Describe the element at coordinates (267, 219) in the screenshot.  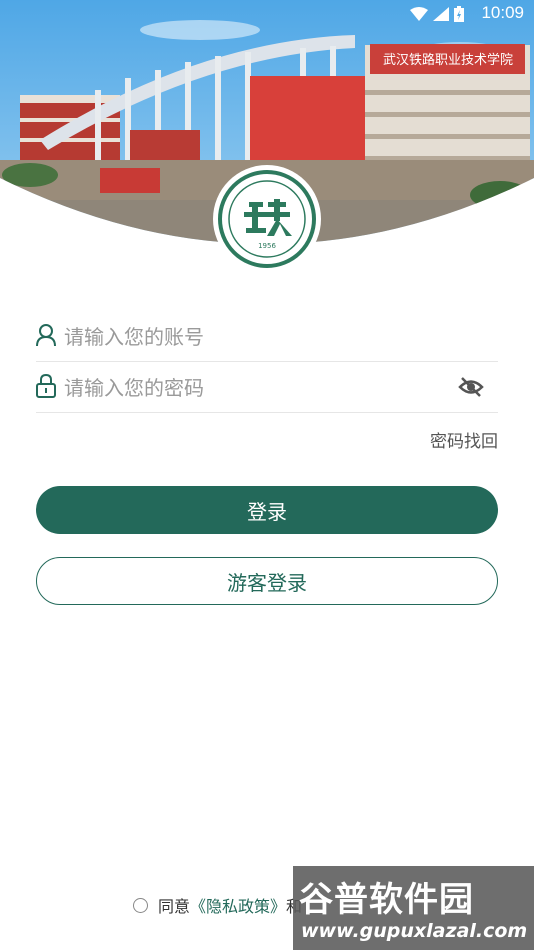
I see `college-logo: 1956` at that location.